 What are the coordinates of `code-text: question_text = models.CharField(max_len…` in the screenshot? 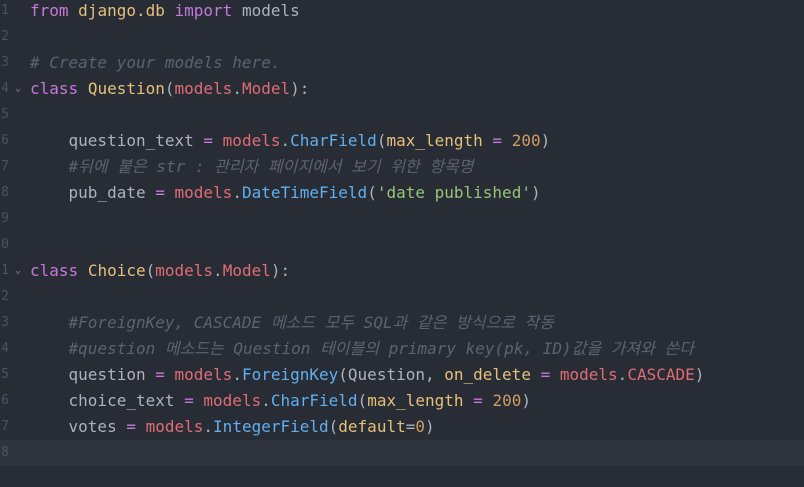 It's located at (290, 141).